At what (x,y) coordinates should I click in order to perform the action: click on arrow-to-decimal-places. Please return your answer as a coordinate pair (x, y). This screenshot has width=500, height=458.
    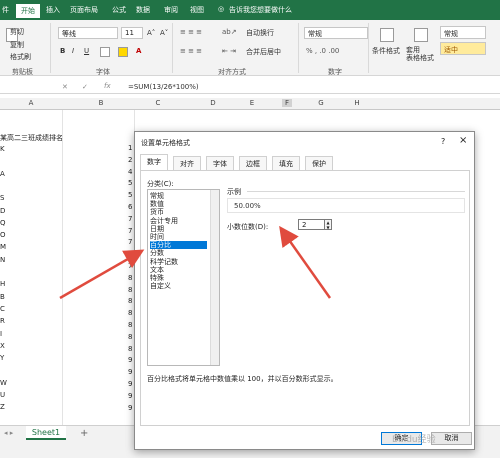
    Looking at the image, I should click on (305, 262).